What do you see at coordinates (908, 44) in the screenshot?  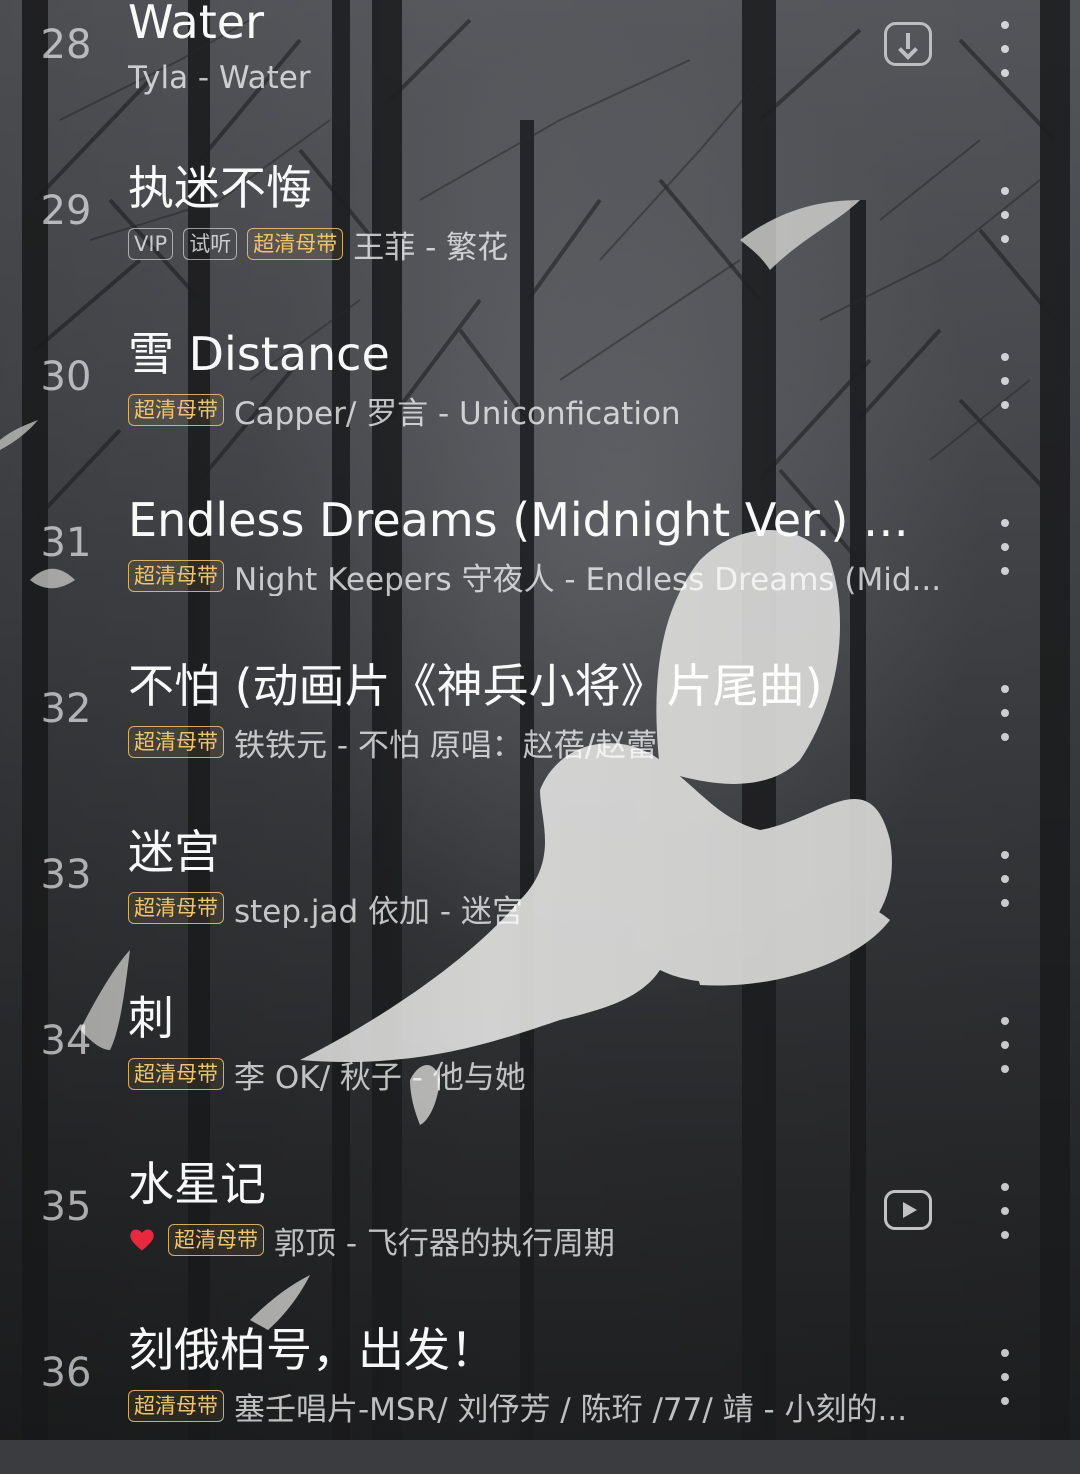 I see `download-icon` at bounding box center [908, 44].